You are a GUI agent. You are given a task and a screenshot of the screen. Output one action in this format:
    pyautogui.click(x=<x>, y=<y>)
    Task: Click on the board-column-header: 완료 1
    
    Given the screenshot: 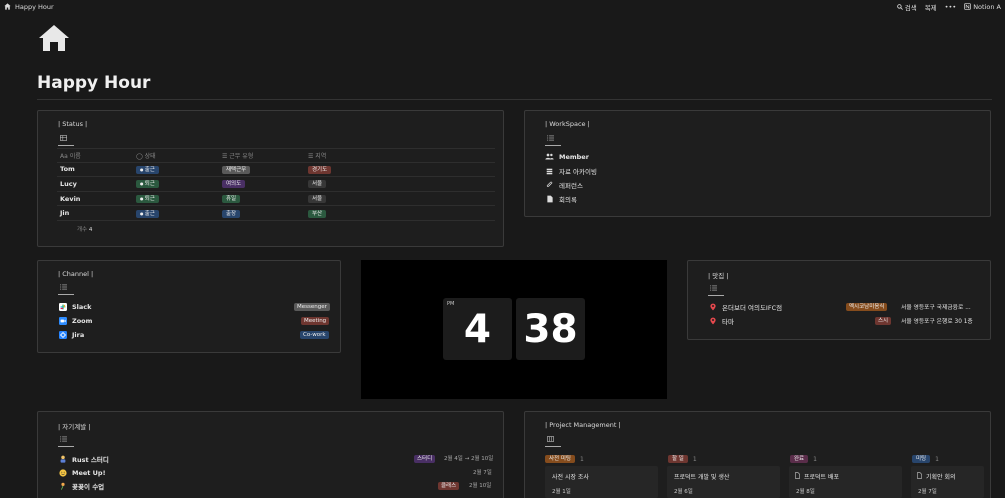 What is the action you would take?
    pyautogui.click(x=803, y=459)
    